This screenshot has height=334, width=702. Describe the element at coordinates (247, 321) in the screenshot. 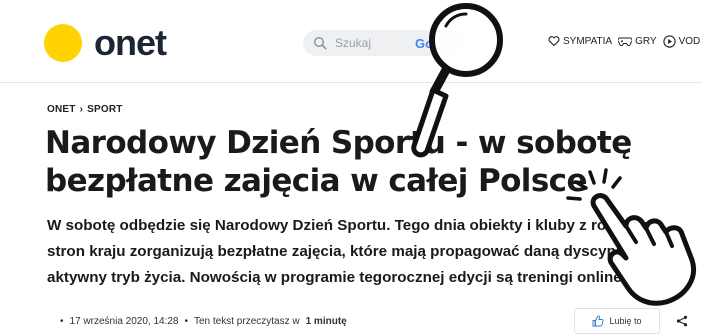

I see `read-time-prefix: Ten tekst przeczytasz w` at that location.